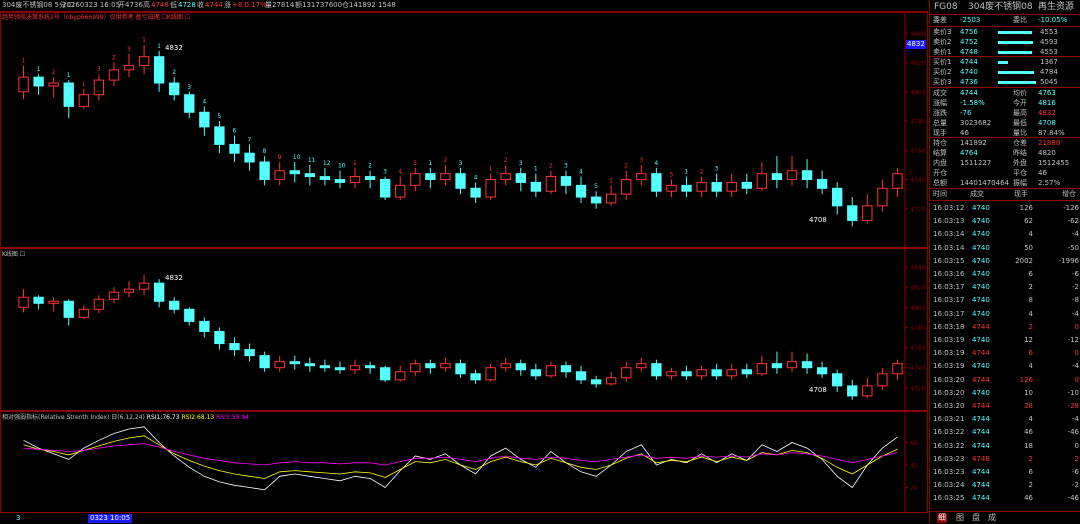  I want to click on stat-label: 最低, so click(1020, 123).